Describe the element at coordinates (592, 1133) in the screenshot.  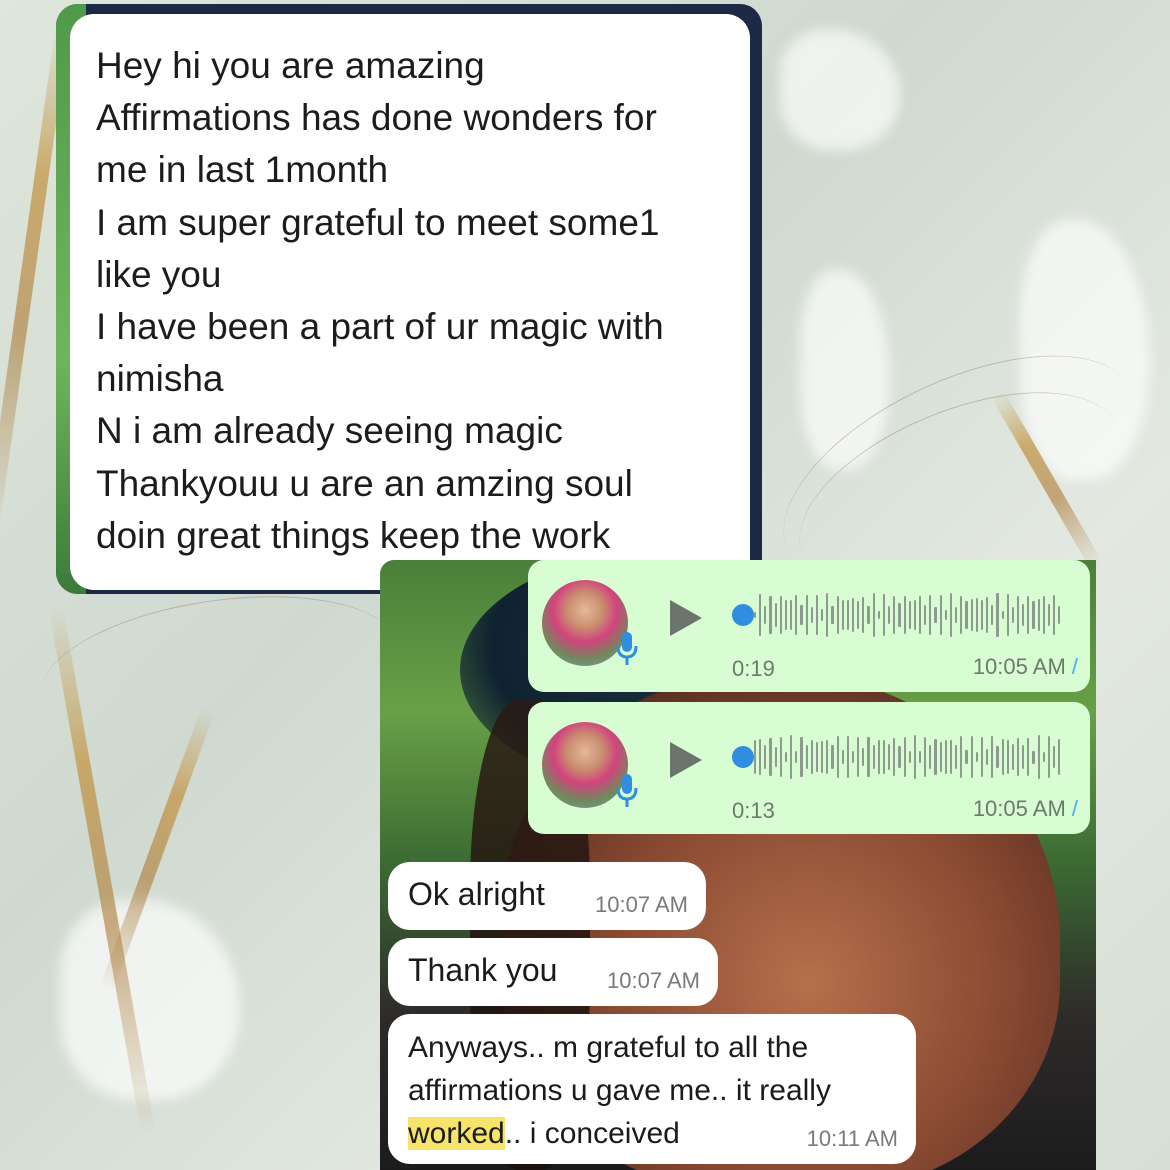
I see `message-text-rest: .. i conceived` at that location.